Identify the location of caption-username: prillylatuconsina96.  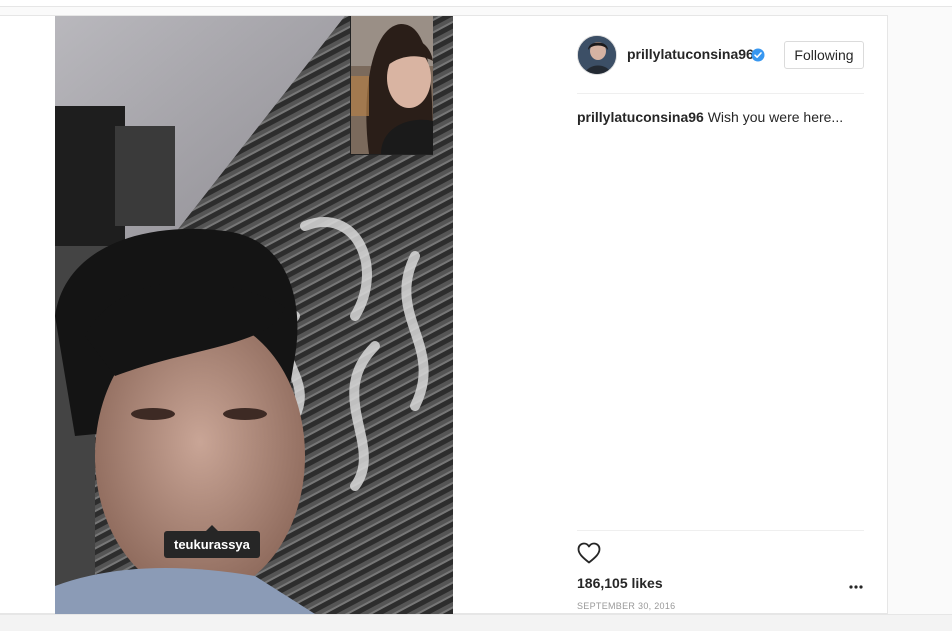
(640, 117).